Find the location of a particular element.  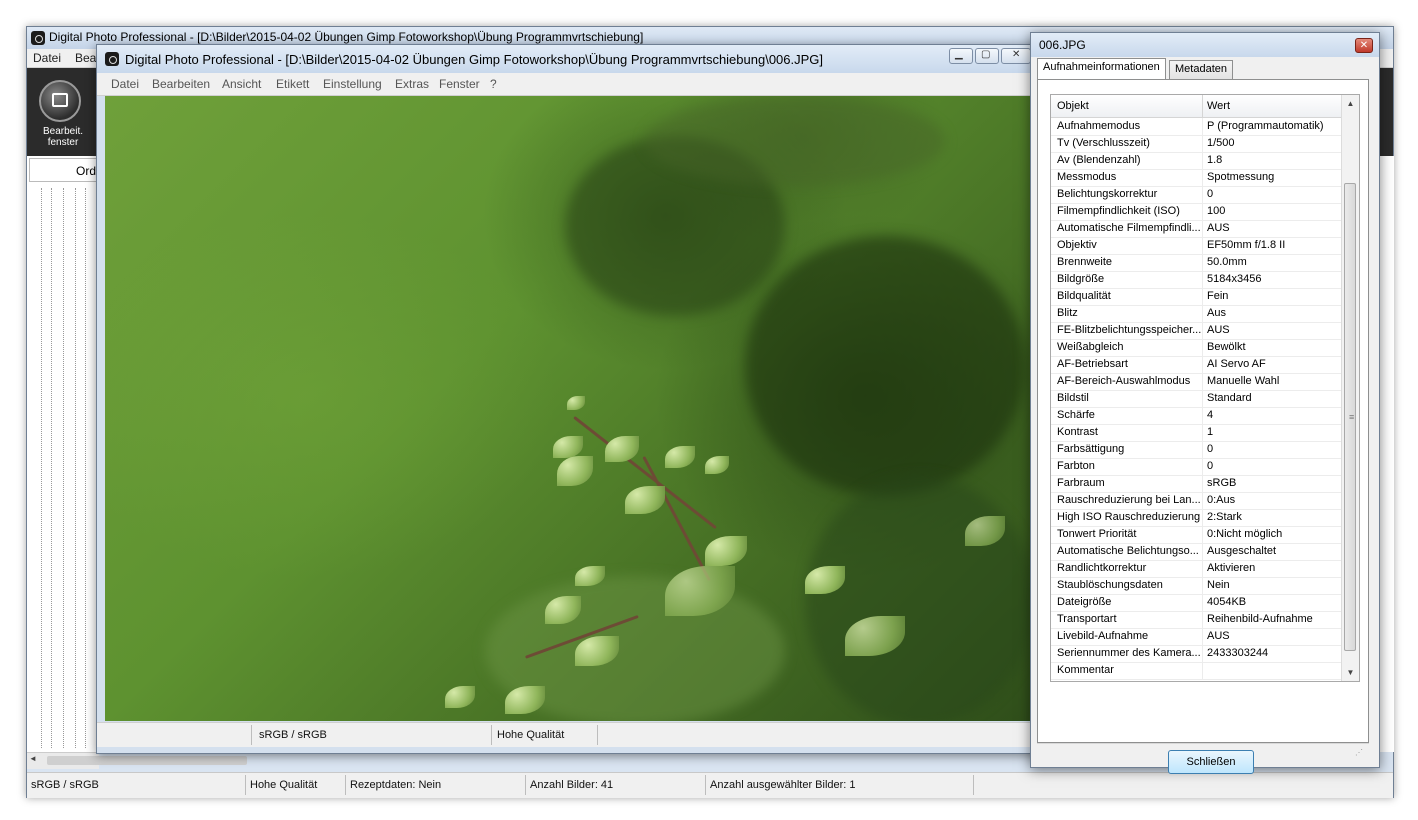

info-table-scrollbar: ▲ ≡ ▼ is located at coordinates (1350, 388).